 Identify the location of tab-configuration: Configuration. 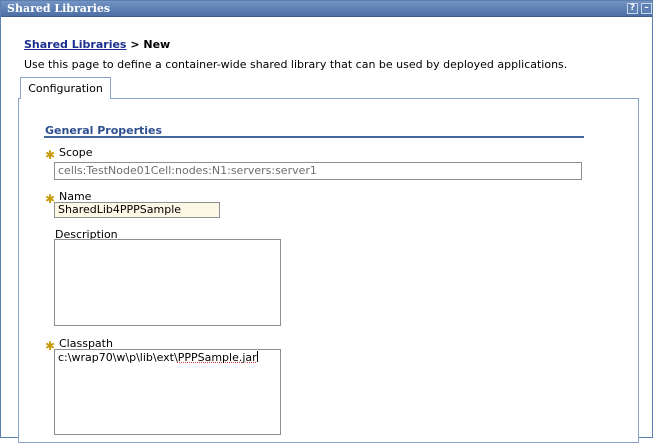
(65, 88).